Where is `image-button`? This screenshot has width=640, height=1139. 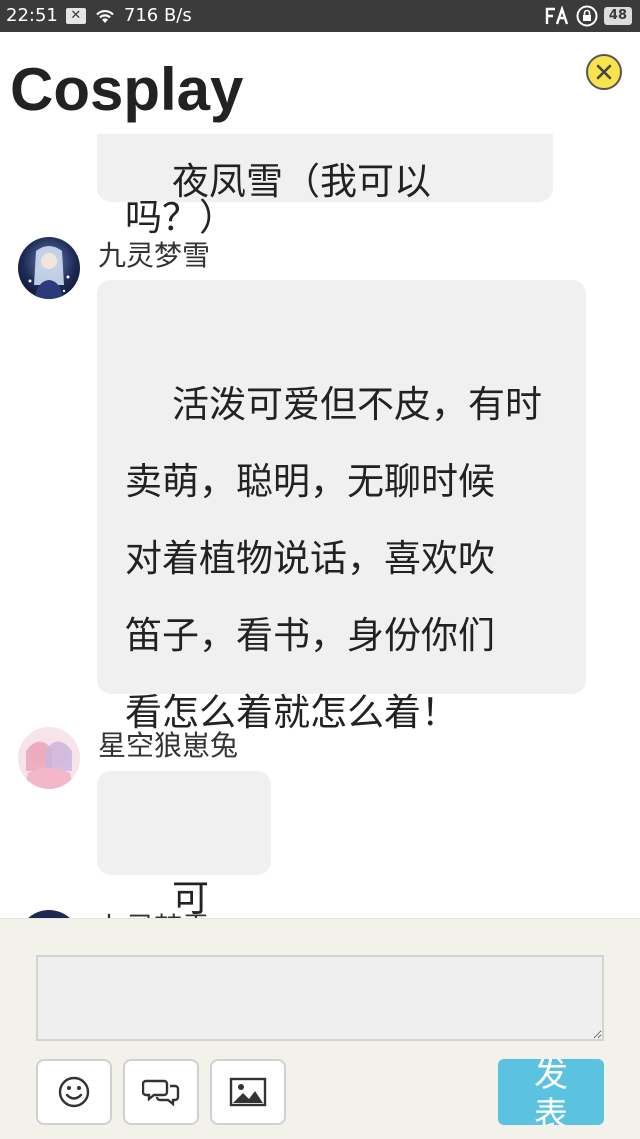 image-button is located at coordinates (248, 1092).